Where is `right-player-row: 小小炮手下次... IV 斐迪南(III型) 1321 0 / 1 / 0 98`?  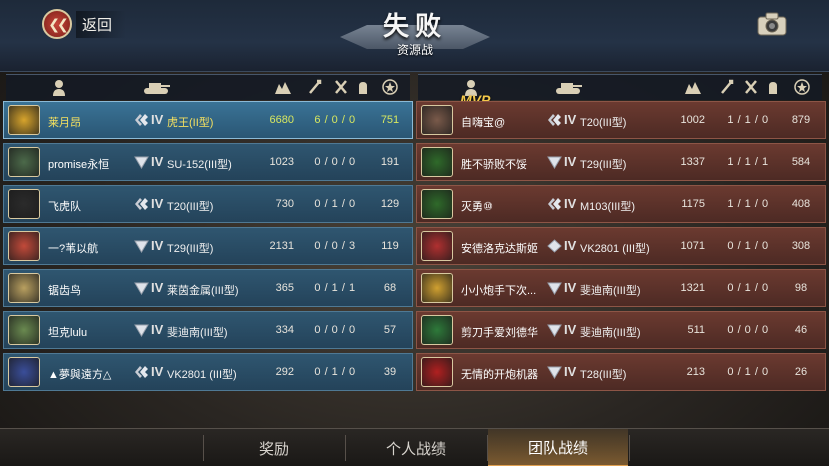
right-player-row: 小小炮手下次... IV 斐迪南(III型) 1321 0 / 1 / 0 98 is located at coordinates (621, 288).